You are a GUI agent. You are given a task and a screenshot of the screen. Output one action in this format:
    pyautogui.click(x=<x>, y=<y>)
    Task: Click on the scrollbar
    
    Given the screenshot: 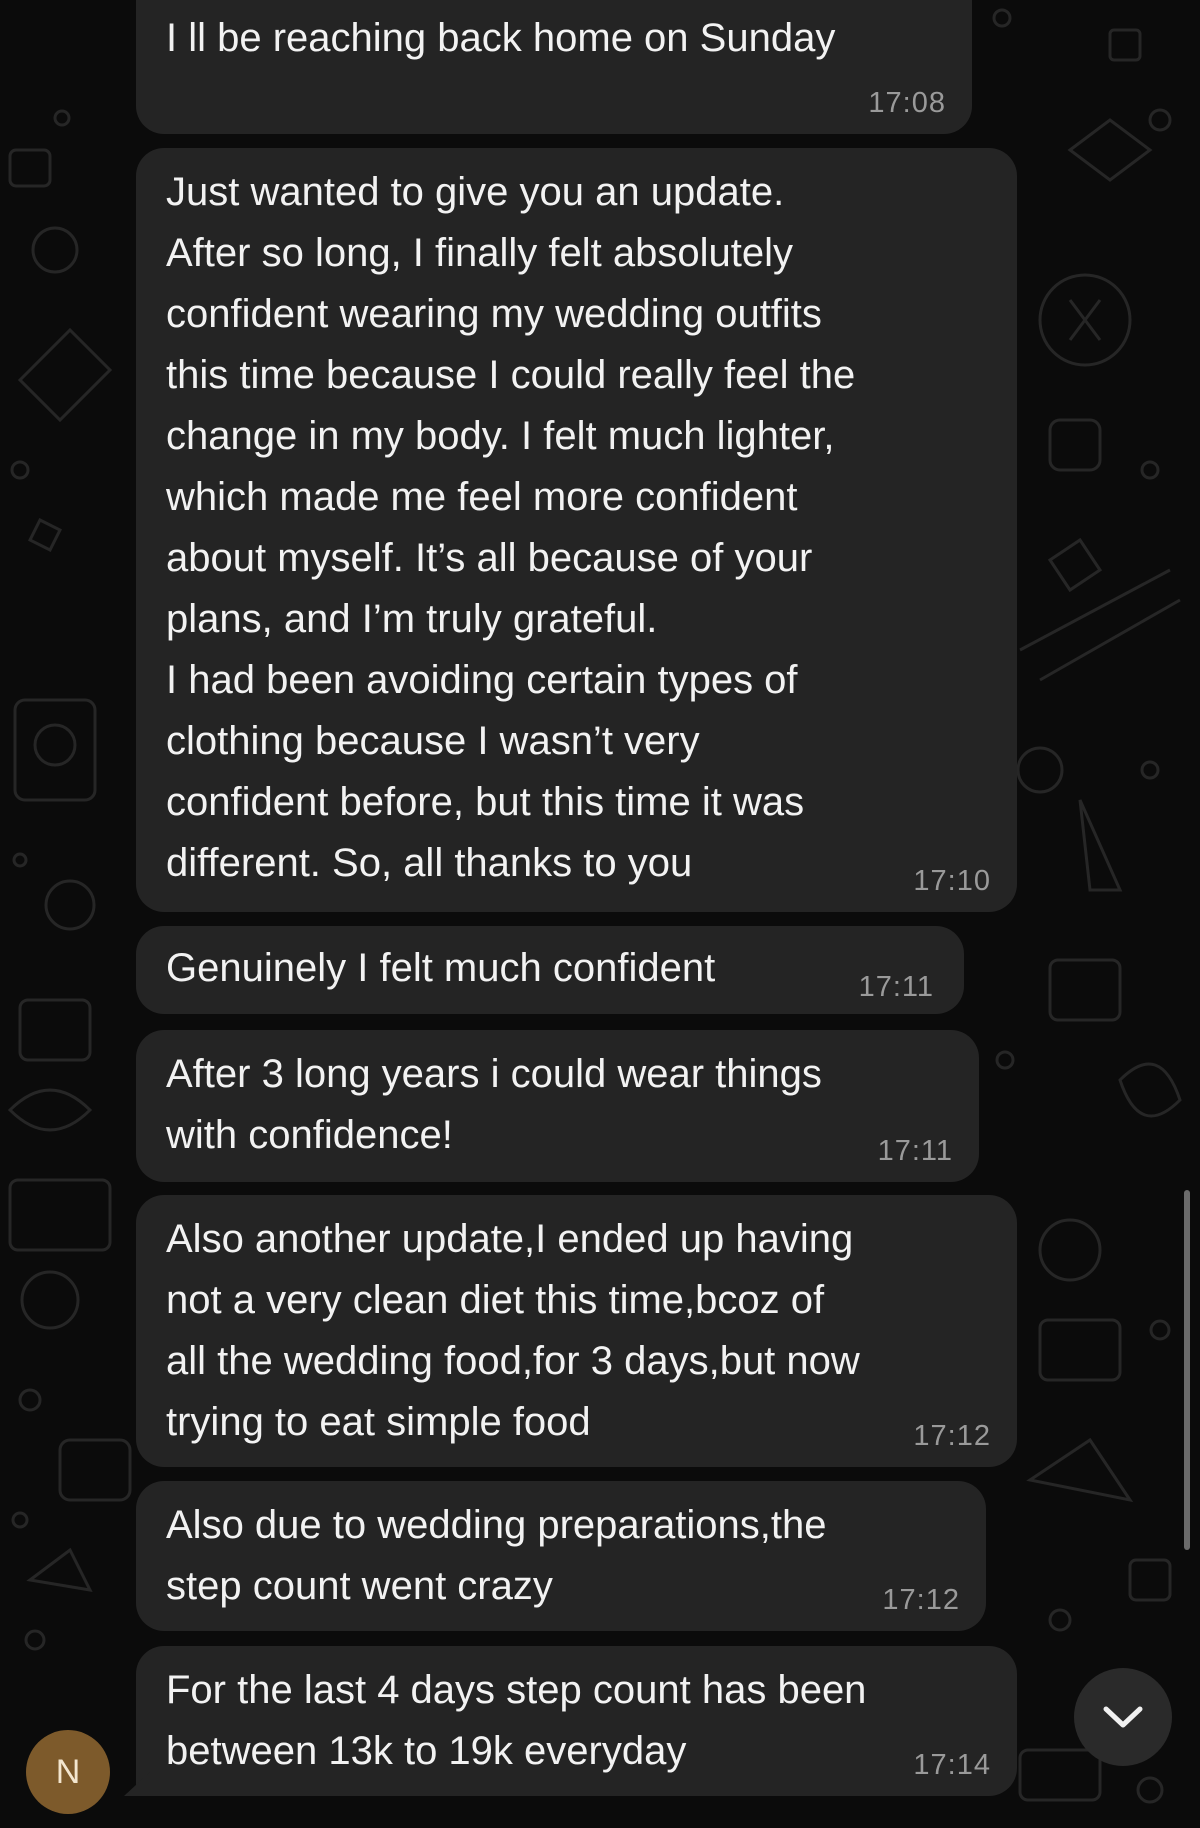 What is the action you would take?
    pyautogui.click(x=1187, y=1370)
    